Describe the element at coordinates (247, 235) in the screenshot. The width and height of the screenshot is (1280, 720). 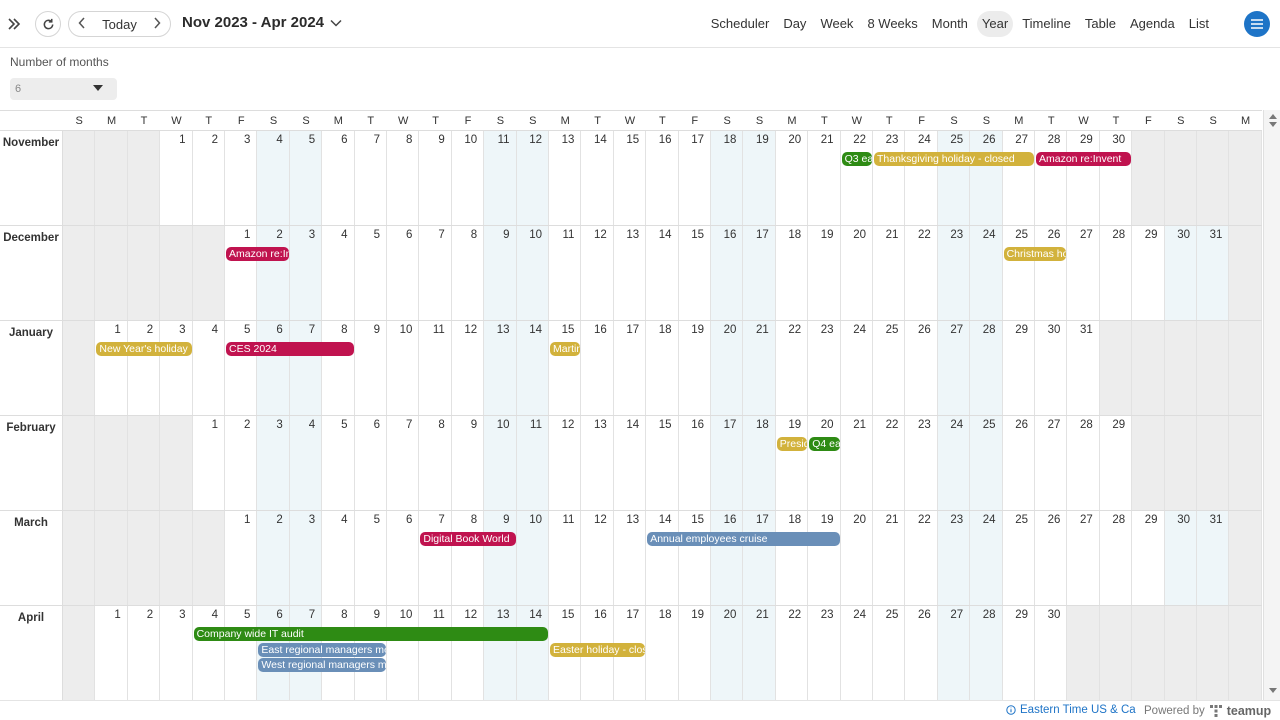
I see `day-number: 1` at that location.